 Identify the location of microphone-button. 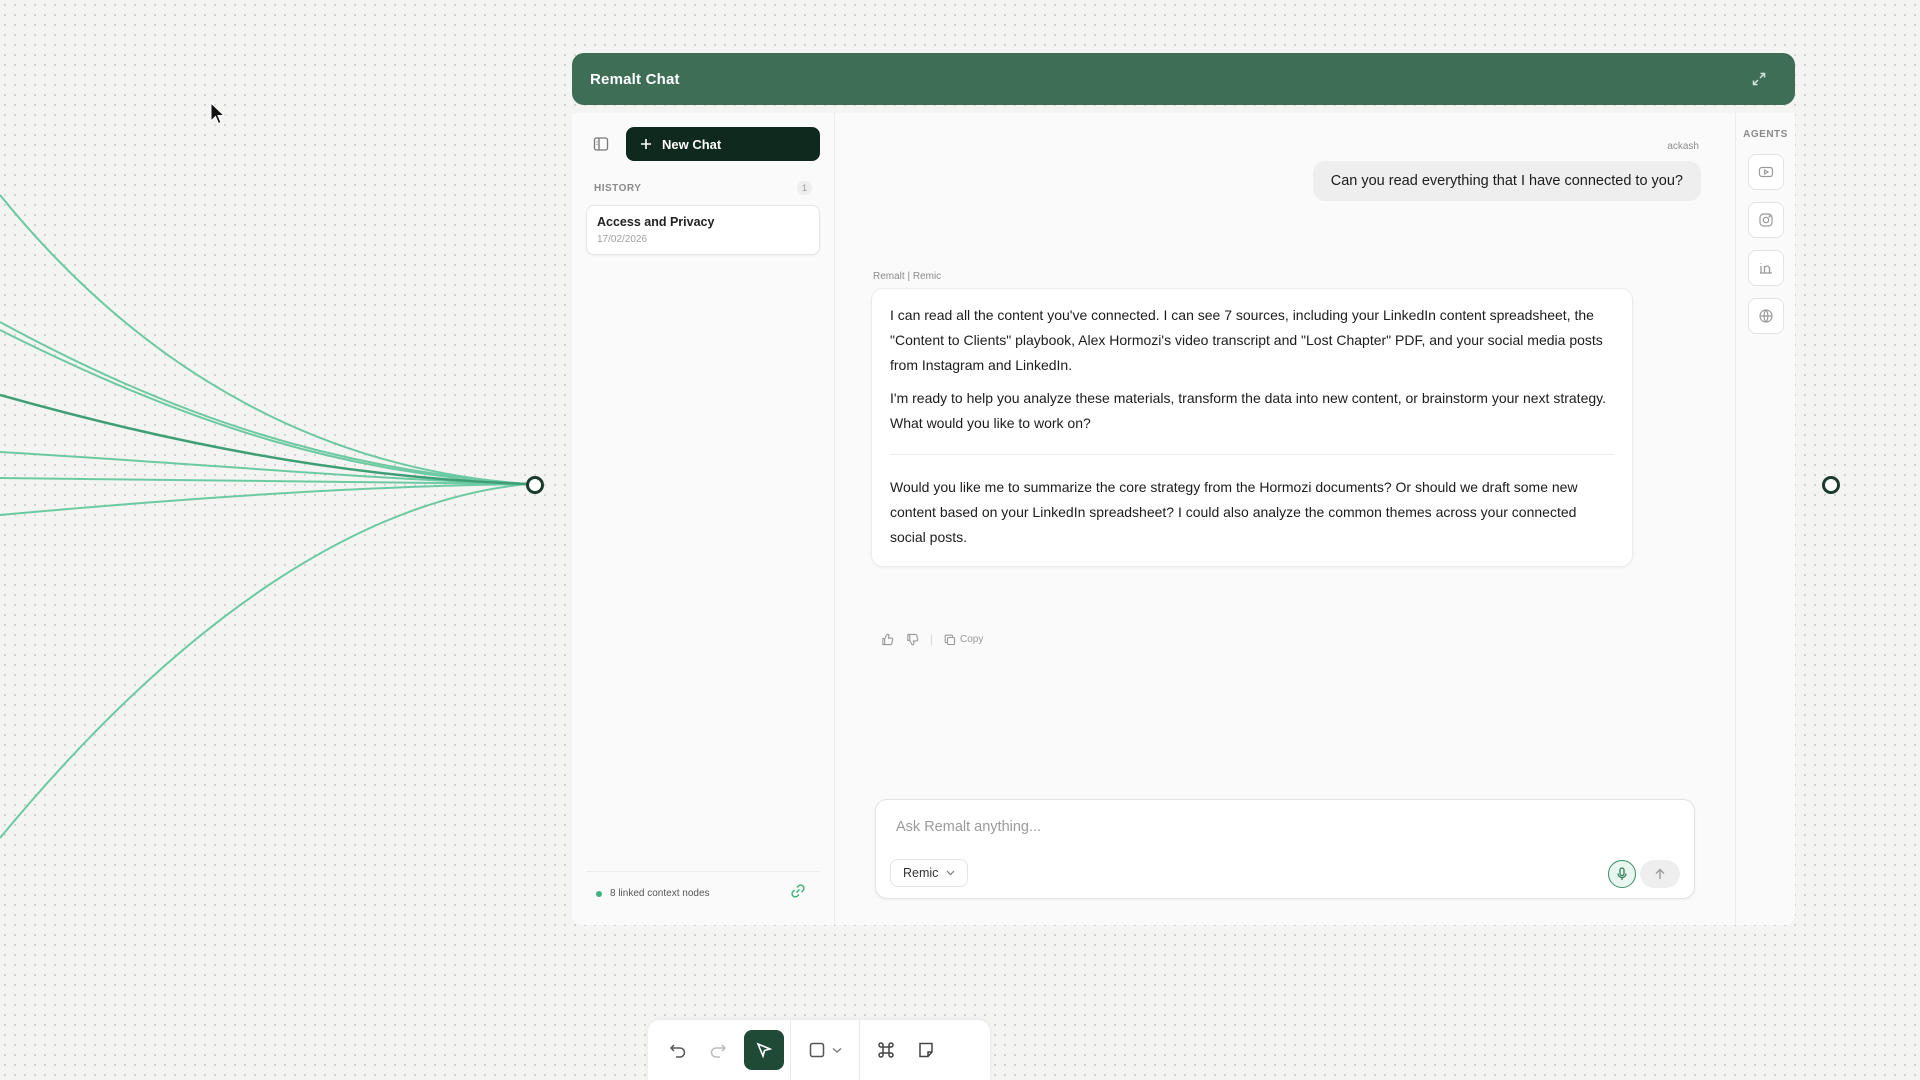
(1622, 874).